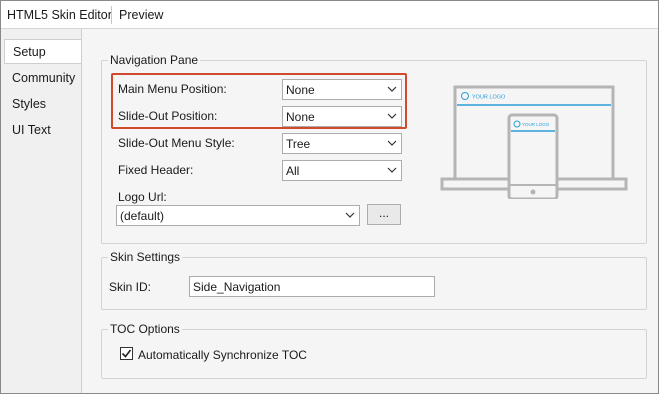 The image size is (659, 394). Describe the element at coordinates (142, 197) in the screenshot. I see `logo-url-label: Logo Url:` at that location.